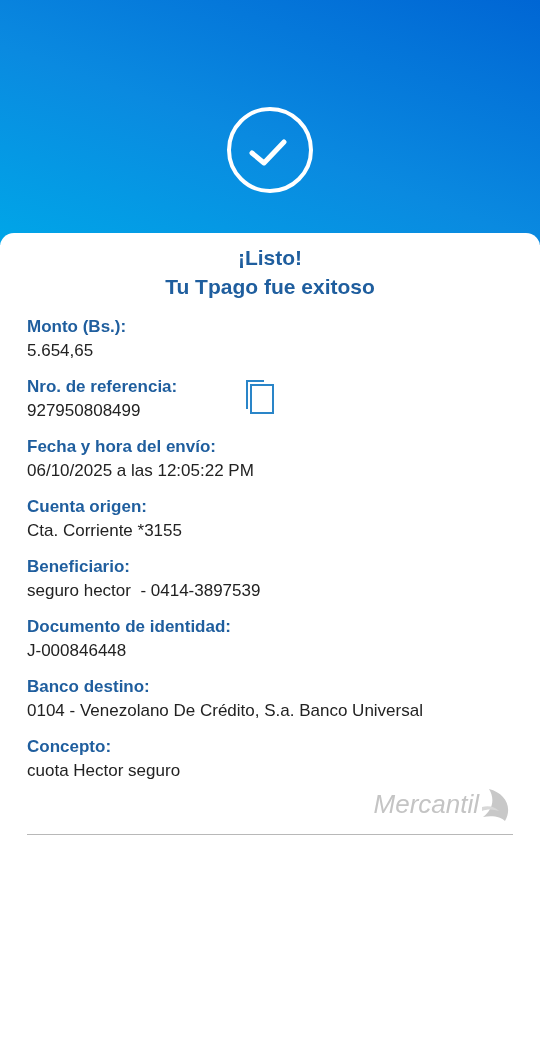  I want to click on field-label: Concepto:, so click(69, 747).